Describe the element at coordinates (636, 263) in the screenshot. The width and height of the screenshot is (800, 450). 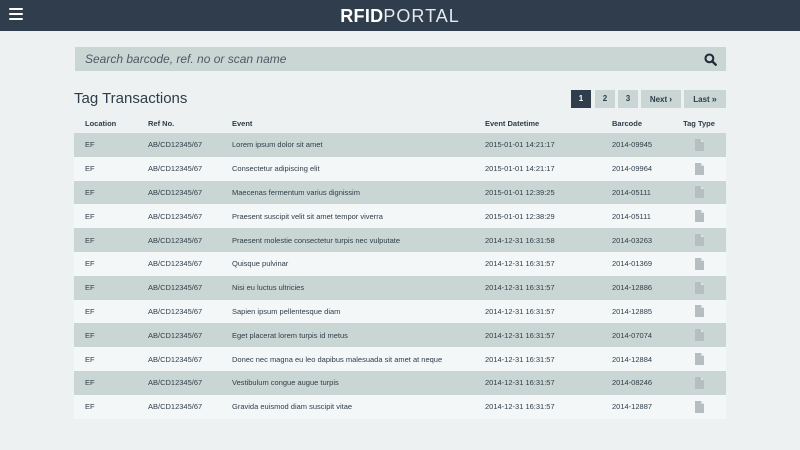
I see `cell-barcode: 2014-01369` at that location.